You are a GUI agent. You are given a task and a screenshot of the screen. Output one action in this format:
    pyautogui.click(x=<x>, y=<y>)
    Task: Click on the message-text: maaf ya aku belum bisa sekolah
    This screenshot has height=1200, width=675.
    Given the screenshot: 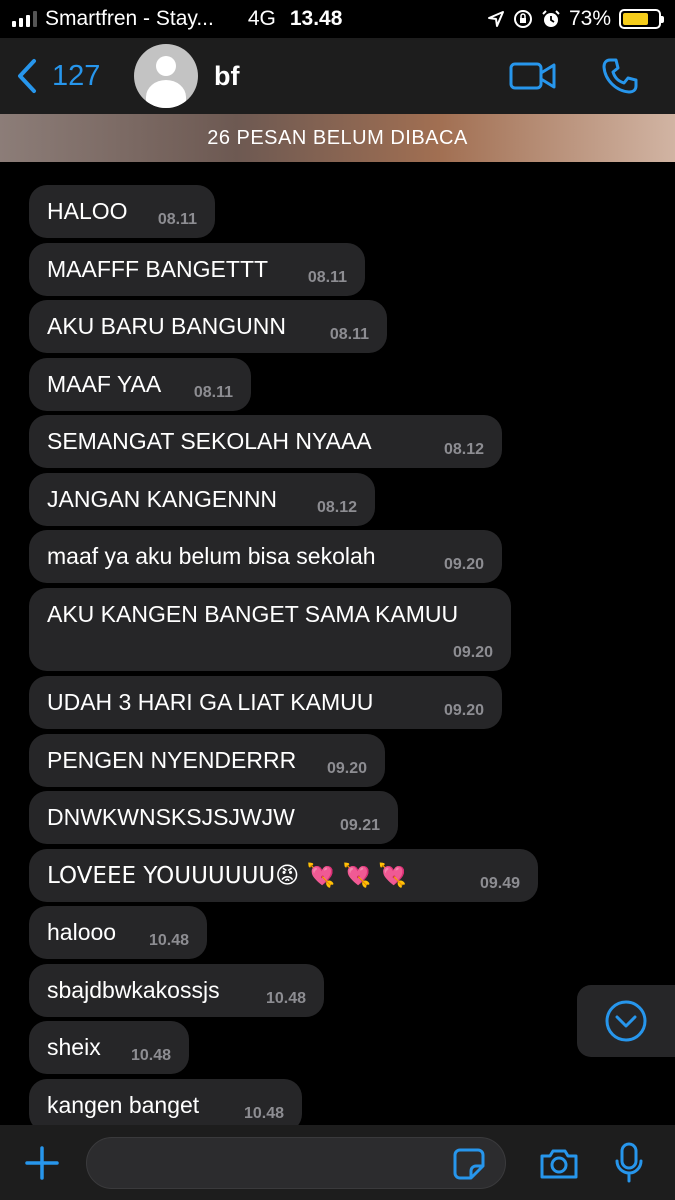 What is the action you would take?
    pyautogui.click(x=211, y=556)
    